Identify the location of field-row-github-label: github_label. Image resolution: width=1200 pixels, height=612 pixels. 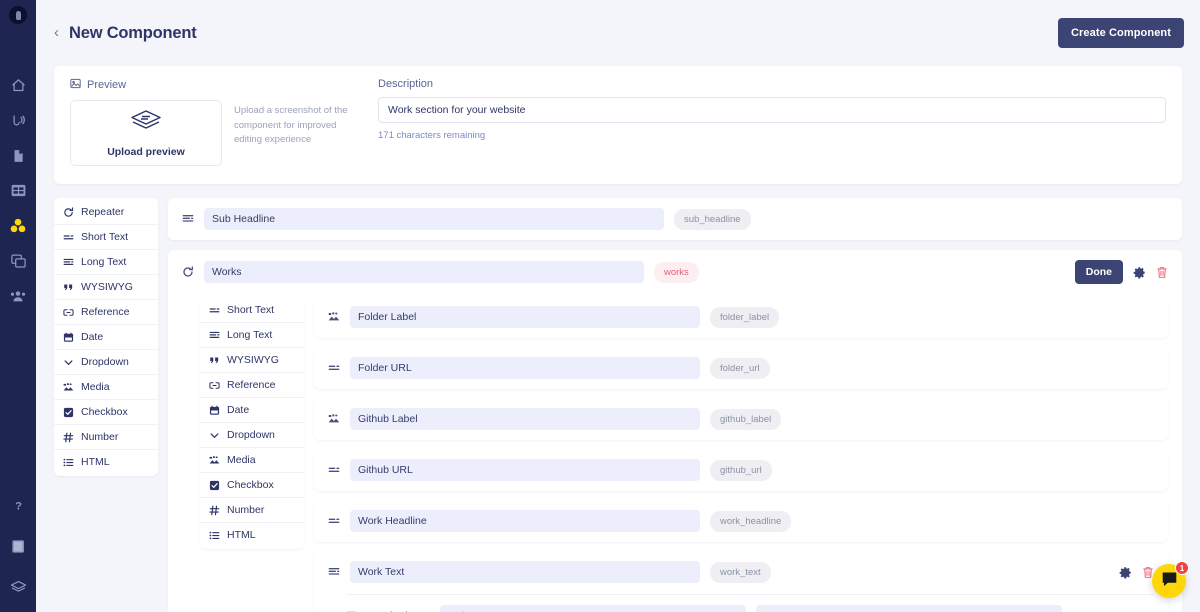
(741, 419).